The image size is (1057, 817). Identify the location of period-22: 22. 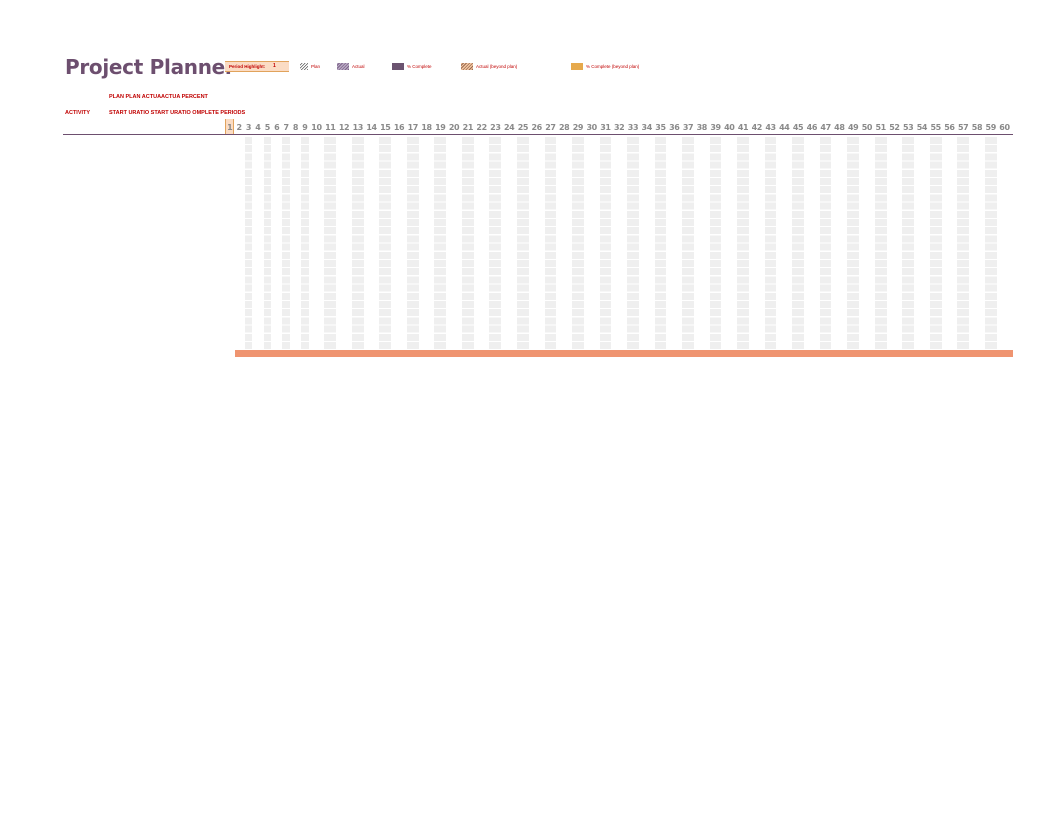
(481, 127).